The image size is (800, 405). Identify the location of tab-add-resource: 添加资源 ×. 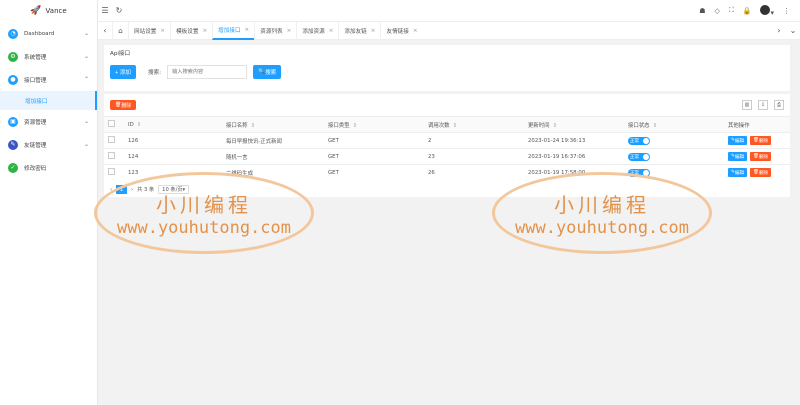
(317, 30).